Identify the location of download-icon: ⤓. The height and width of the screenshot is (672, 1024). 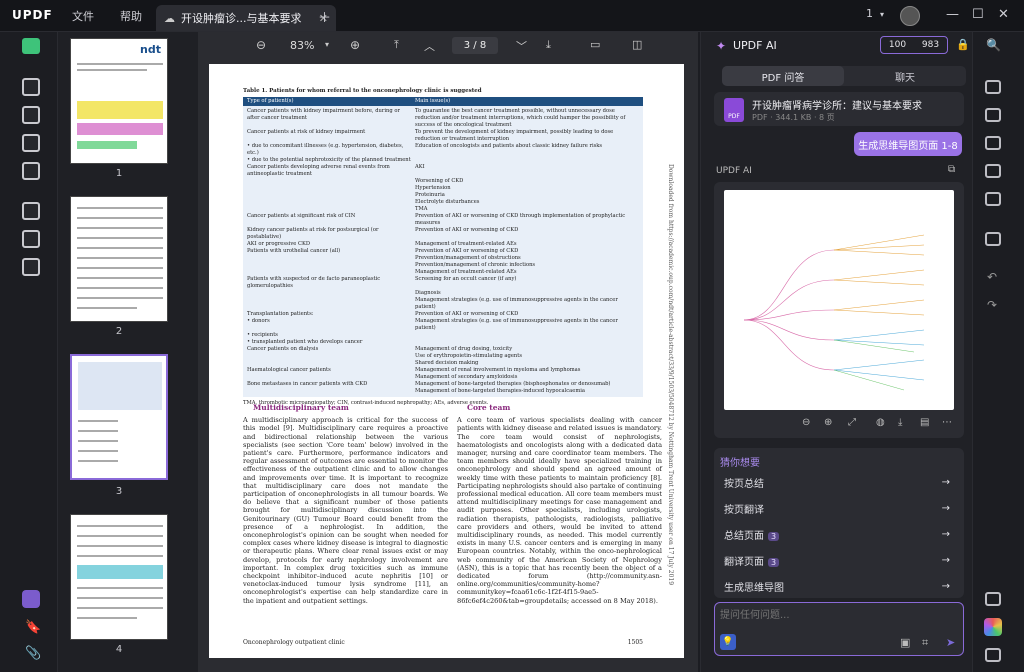
(900, 422).